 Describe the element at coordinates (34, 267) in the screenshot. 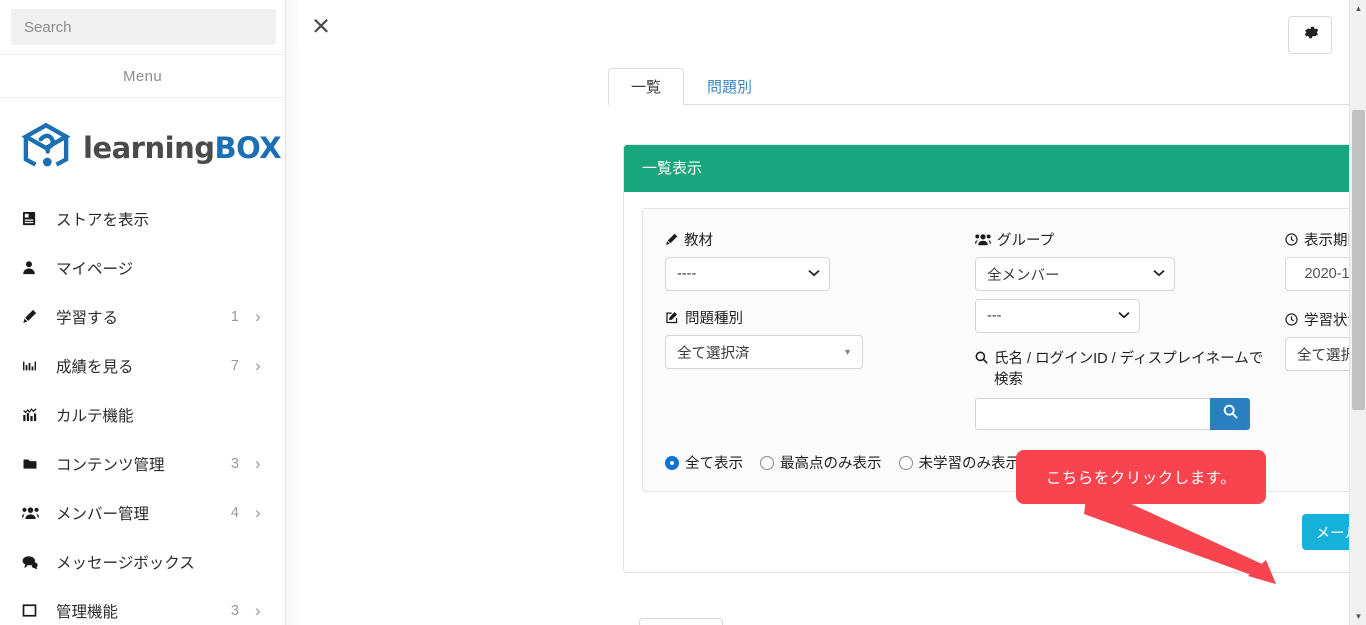

I see `user-icon` at that location.